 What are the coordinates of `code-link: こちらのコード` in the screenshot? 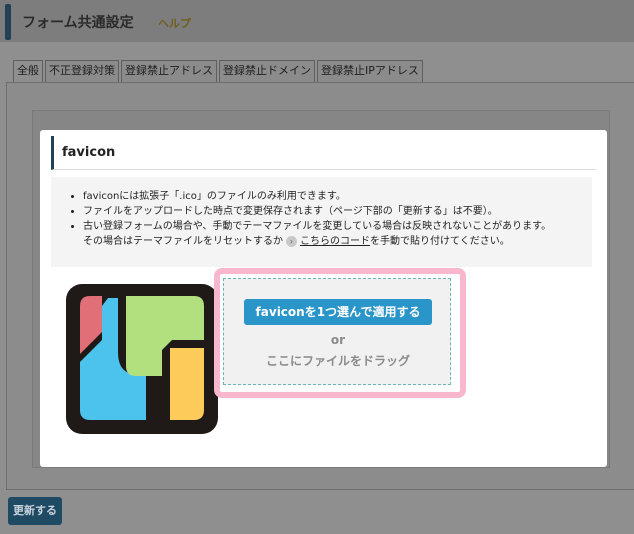 It's located at (335, 241).